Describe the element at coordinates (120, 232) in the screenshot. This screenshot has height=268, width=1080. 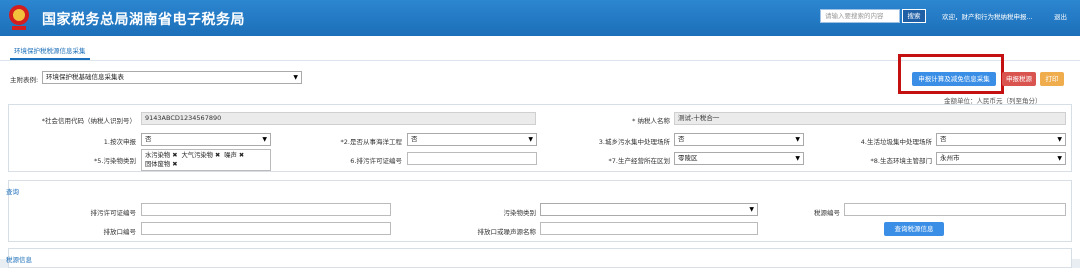
I see `outlet-no-label: 排放口编号` at that location.